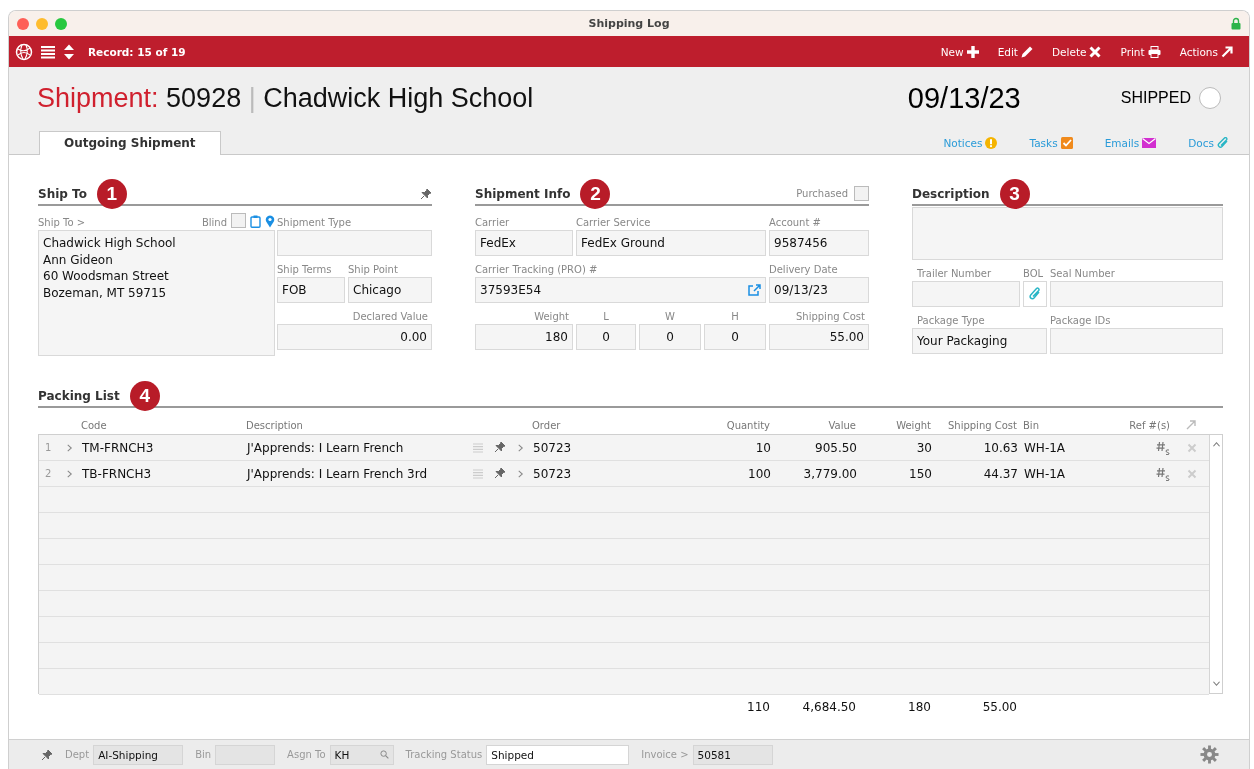  Describe the element at coordinates (1045, 473) in the screenshot. I see `table-cell-text: WH-1A` at that location.